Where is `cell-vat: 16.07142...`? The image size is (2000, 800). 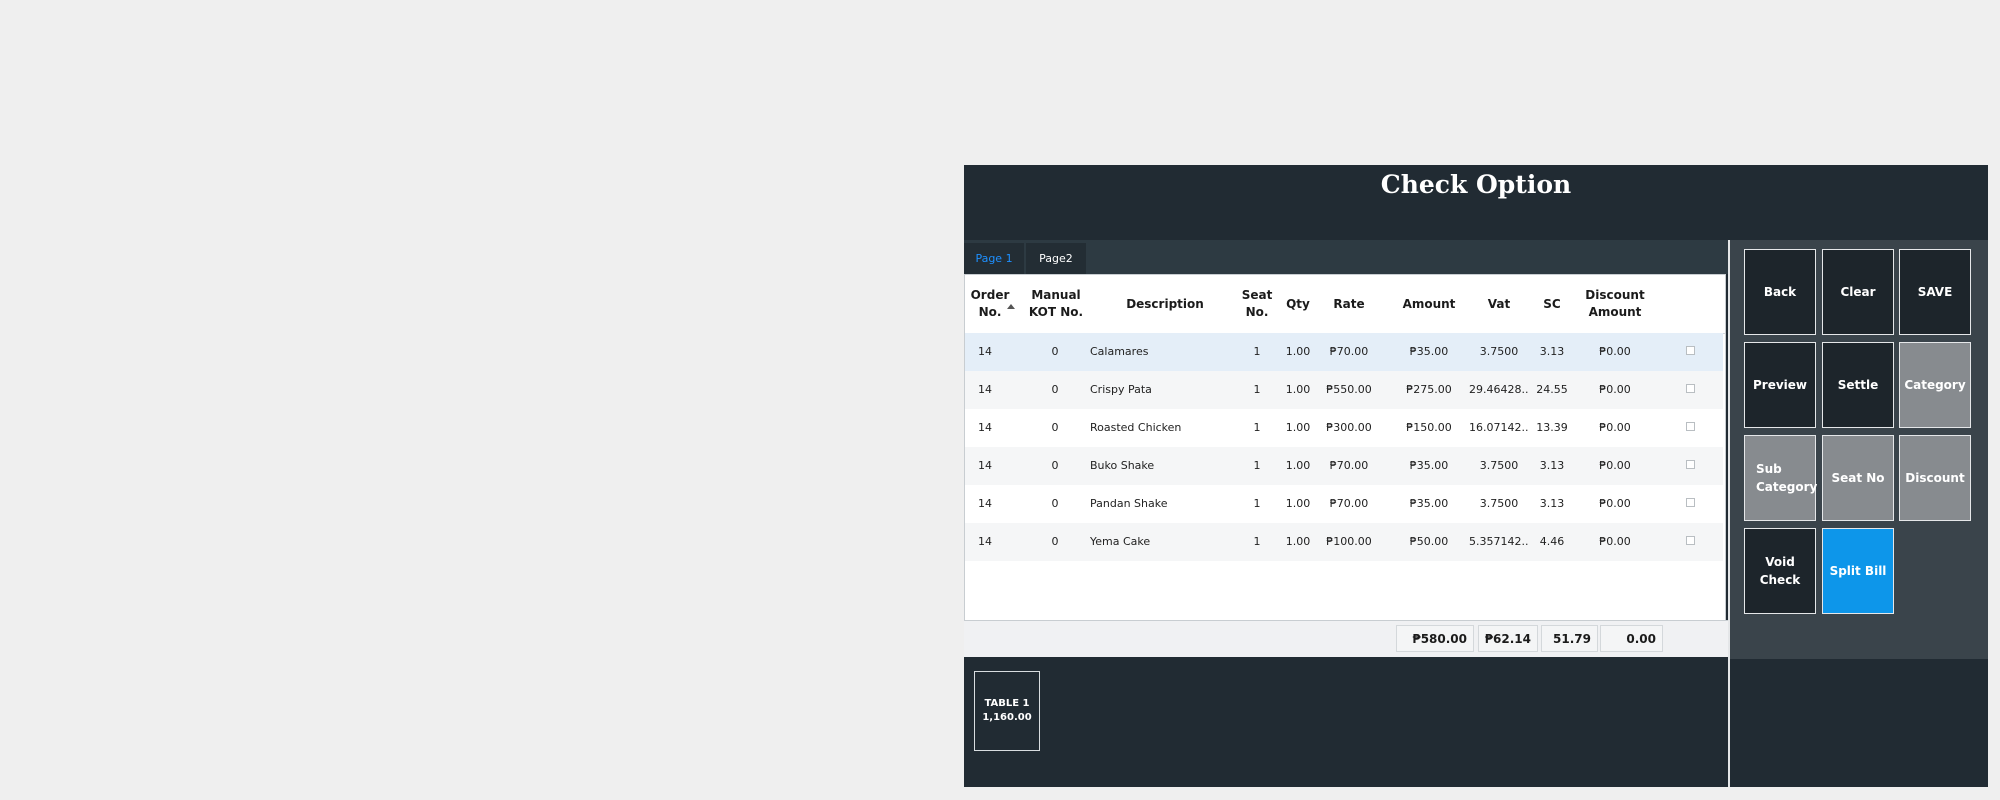 cell-vat: 16.07142... is located at coordinates (1499, 427).